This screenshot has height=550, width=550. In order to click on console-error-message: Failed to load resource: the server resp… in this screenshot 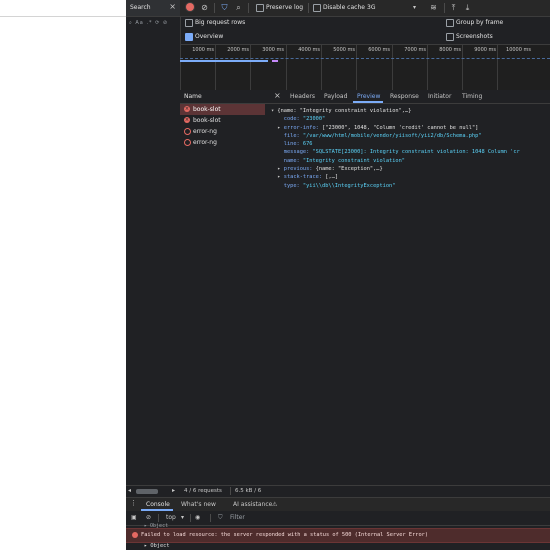, I will do `click(338, 535)`.